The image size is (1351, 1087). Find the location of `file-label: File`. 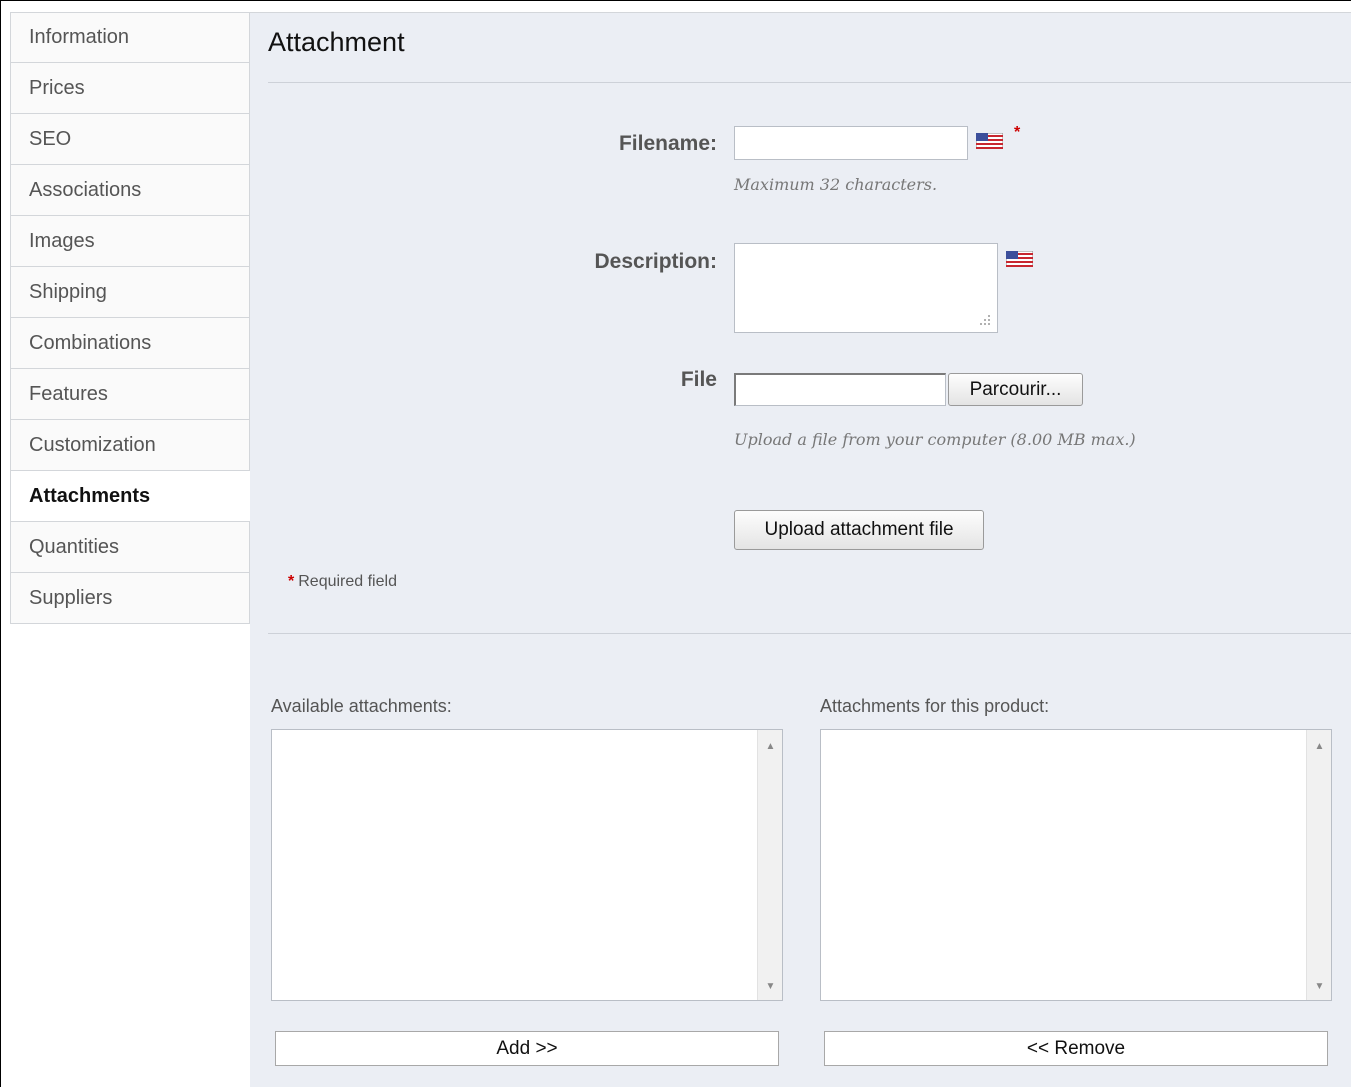

file-label: File is located at coordinates (698, 379).